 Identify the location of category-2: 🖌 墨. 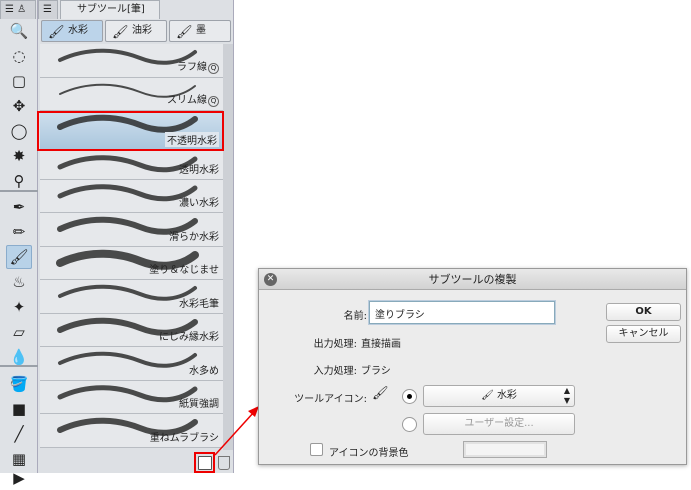
(200, 31).